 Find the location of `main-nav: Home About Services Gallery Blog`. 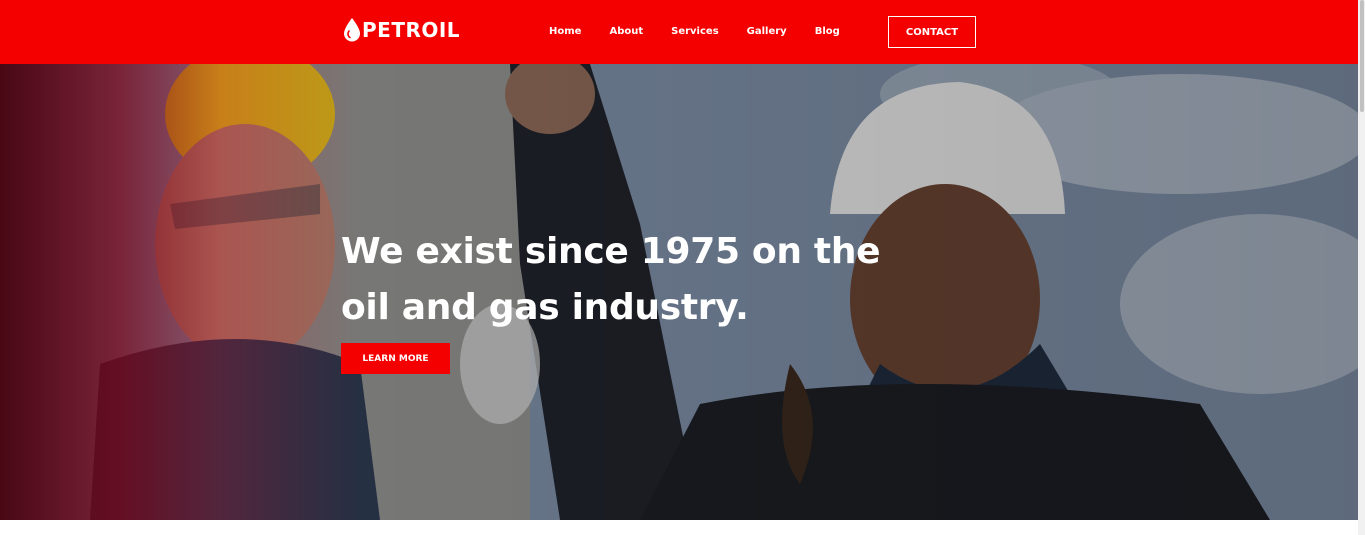

main-nav: Home About Services Gallery Blog is located at coordinates (708, 32).